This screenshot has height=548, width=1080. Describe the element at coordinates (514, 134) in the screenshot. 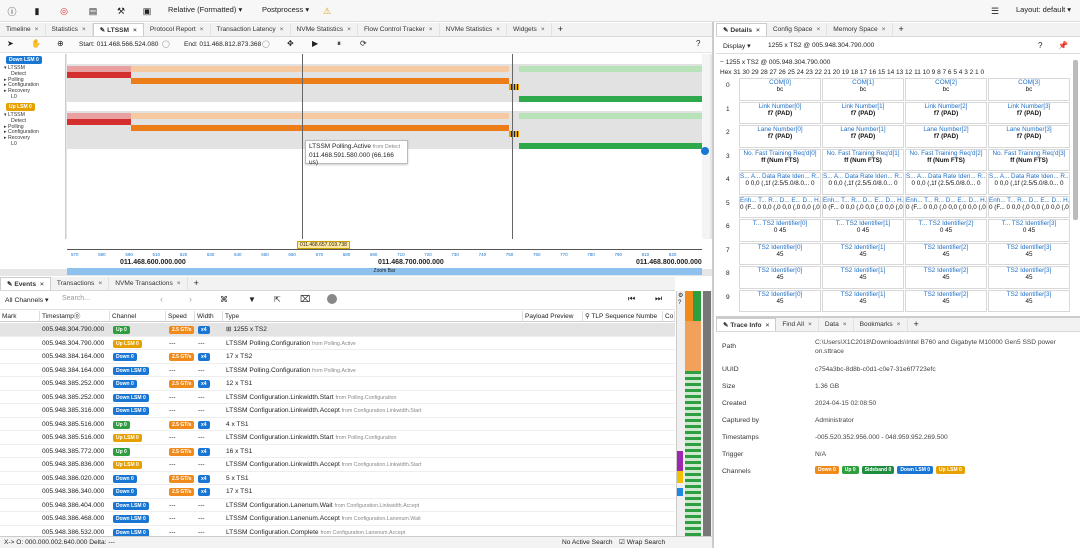

I see `up-config-bar` at that location.